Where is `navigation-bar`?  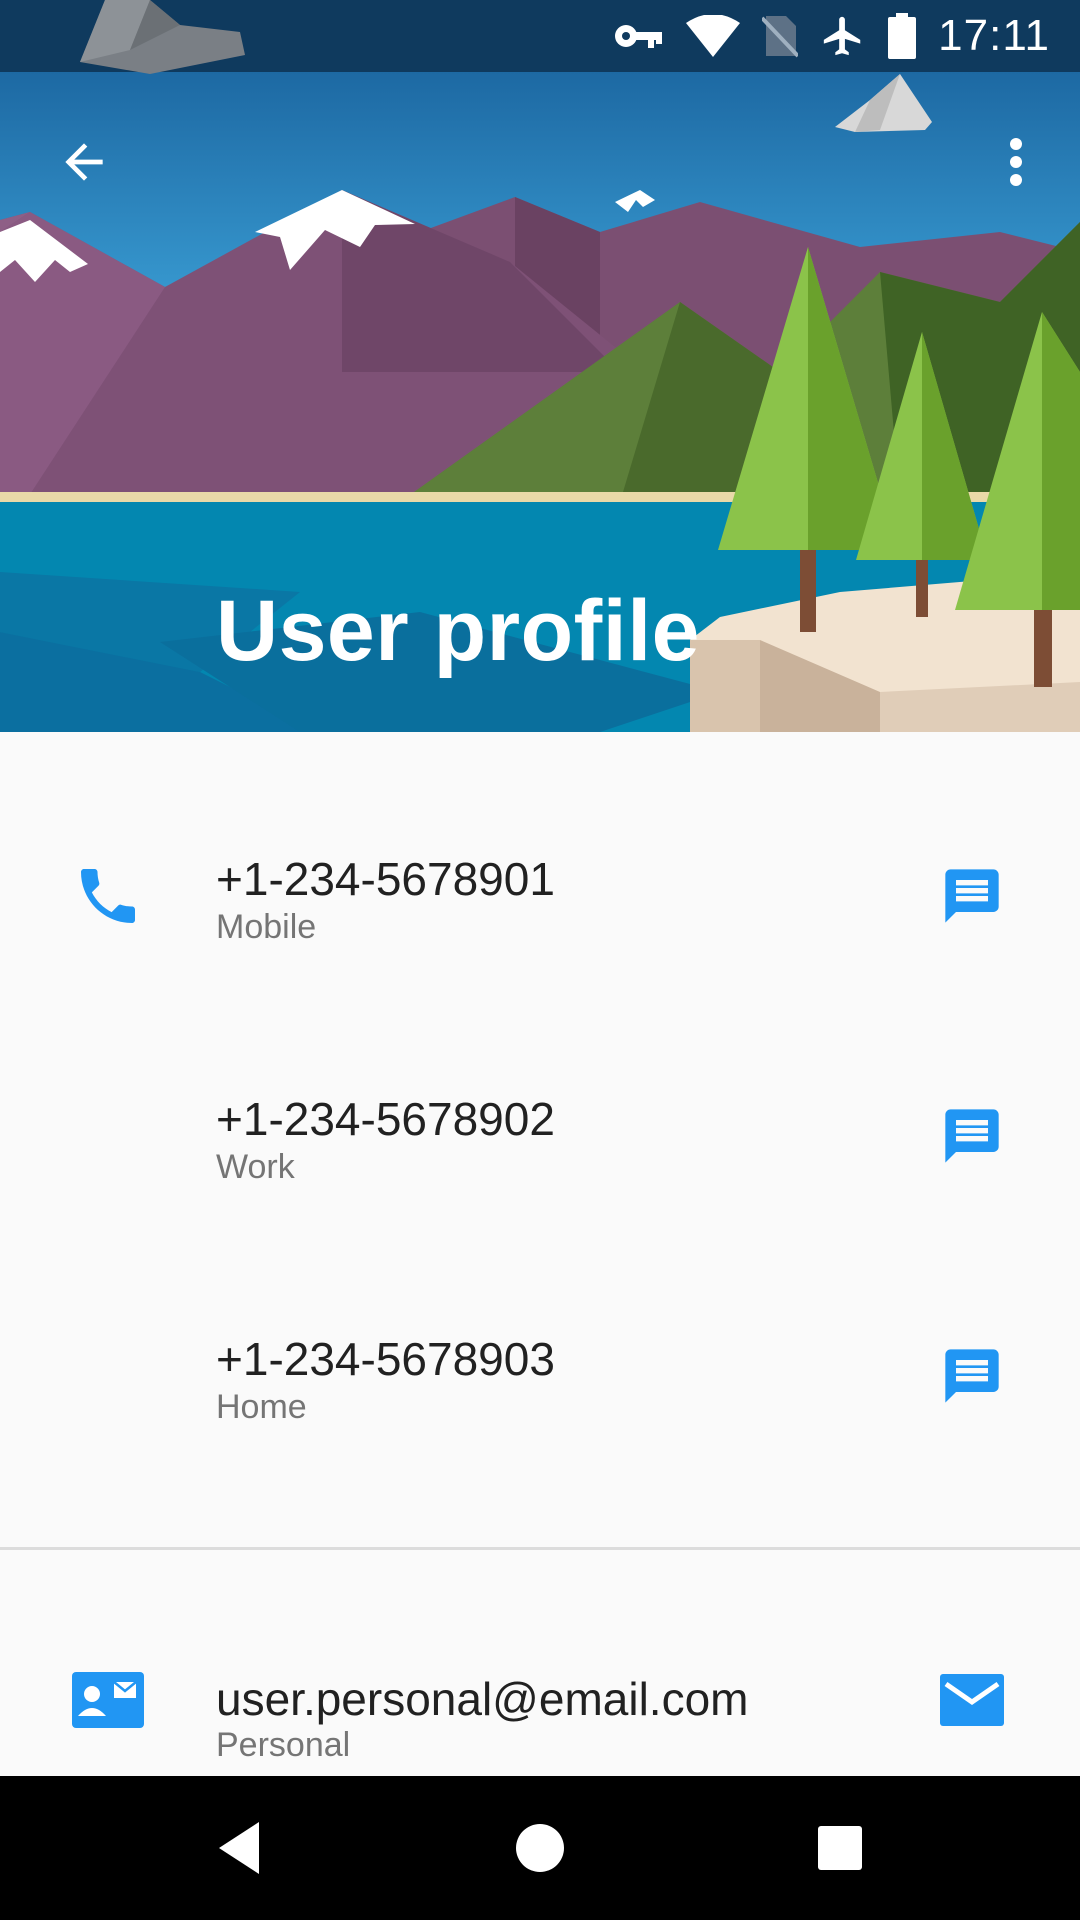
navigation-bar is located at coordinates (540, 1848).